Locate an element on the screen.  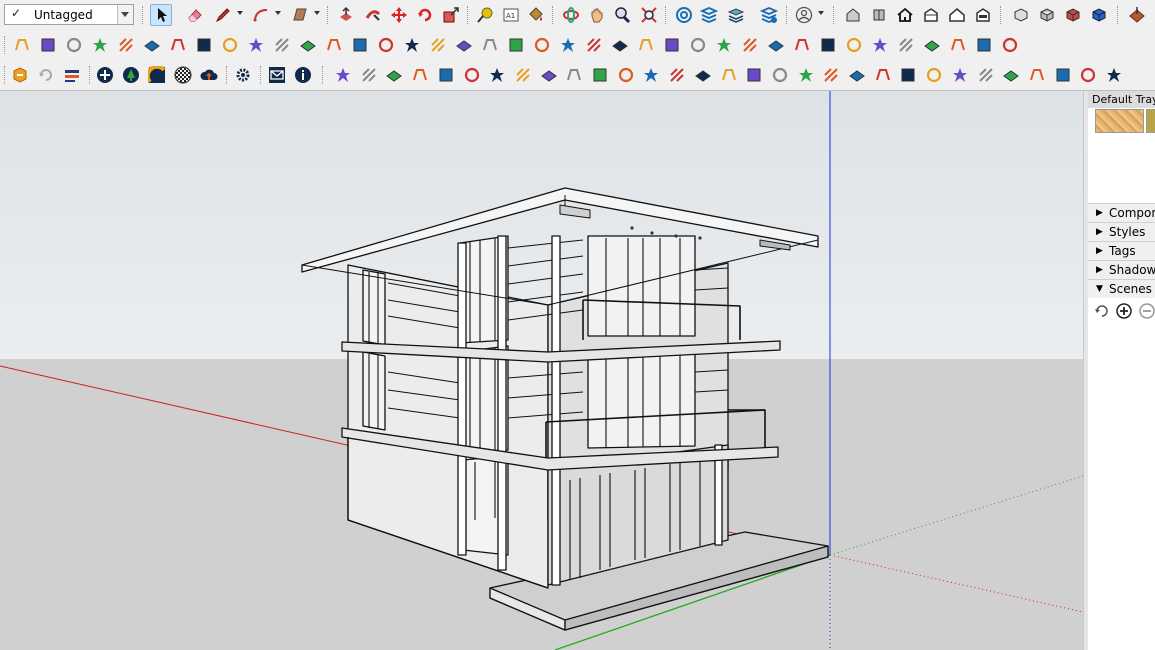
add-scene-icon is located at coordinates (1124, 311).